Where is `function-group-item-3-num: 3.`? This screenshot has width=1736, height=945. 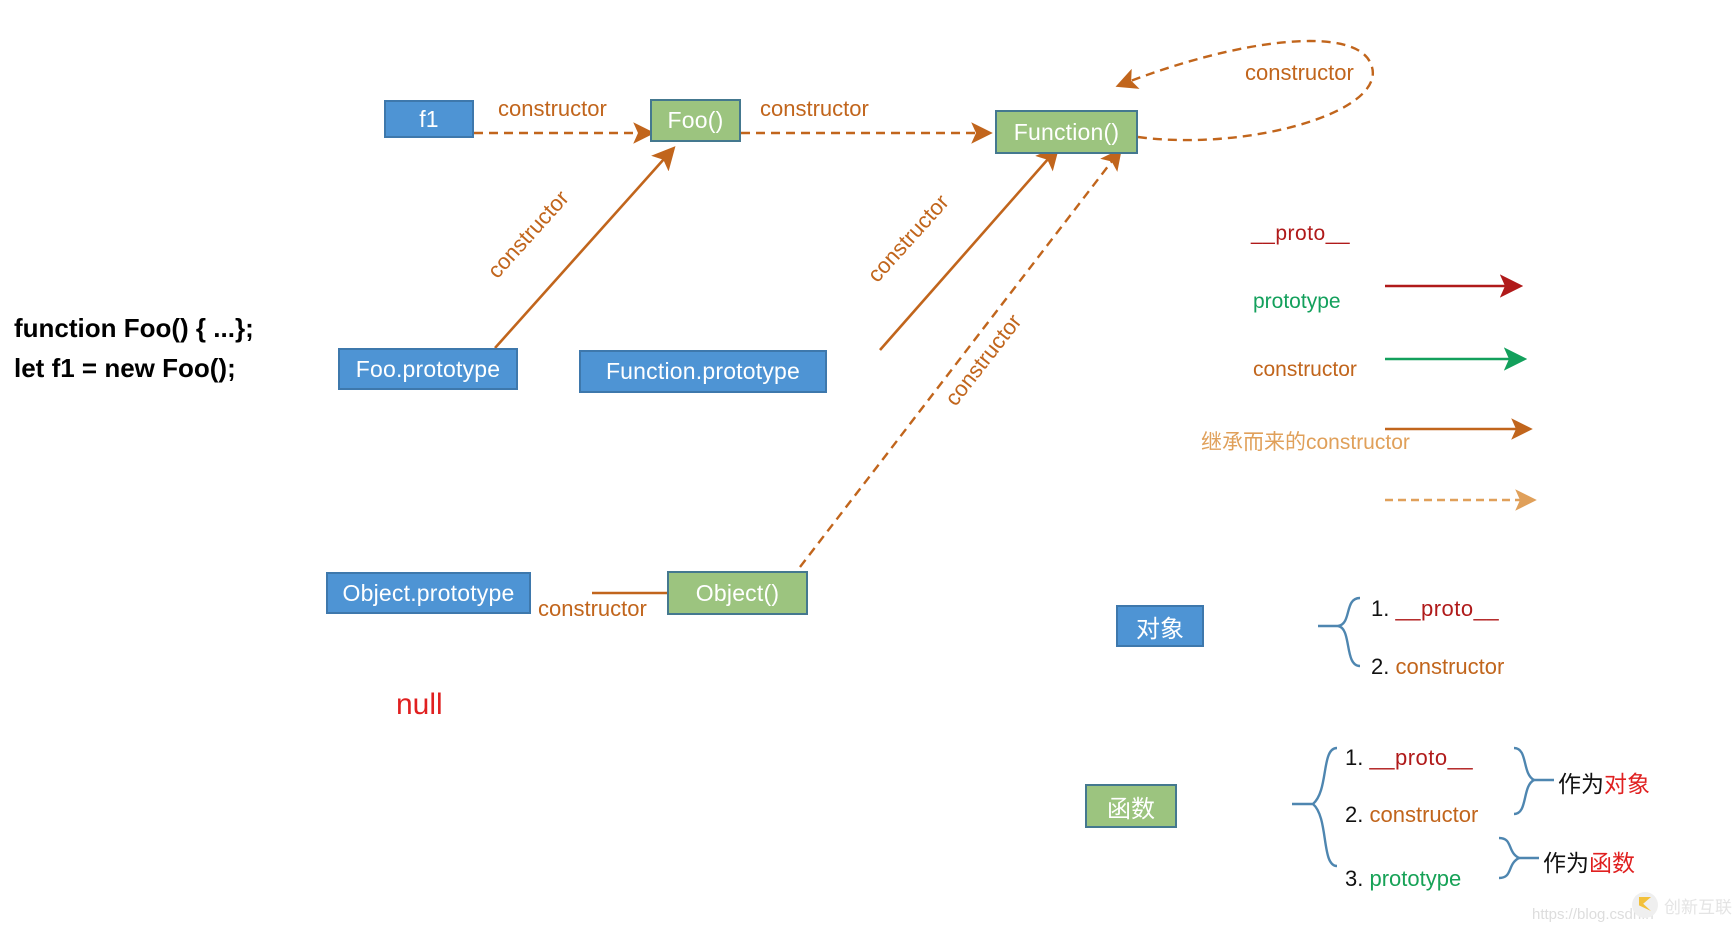
function-group-item-3-num: 3. is located at coordinates (1354, 878).